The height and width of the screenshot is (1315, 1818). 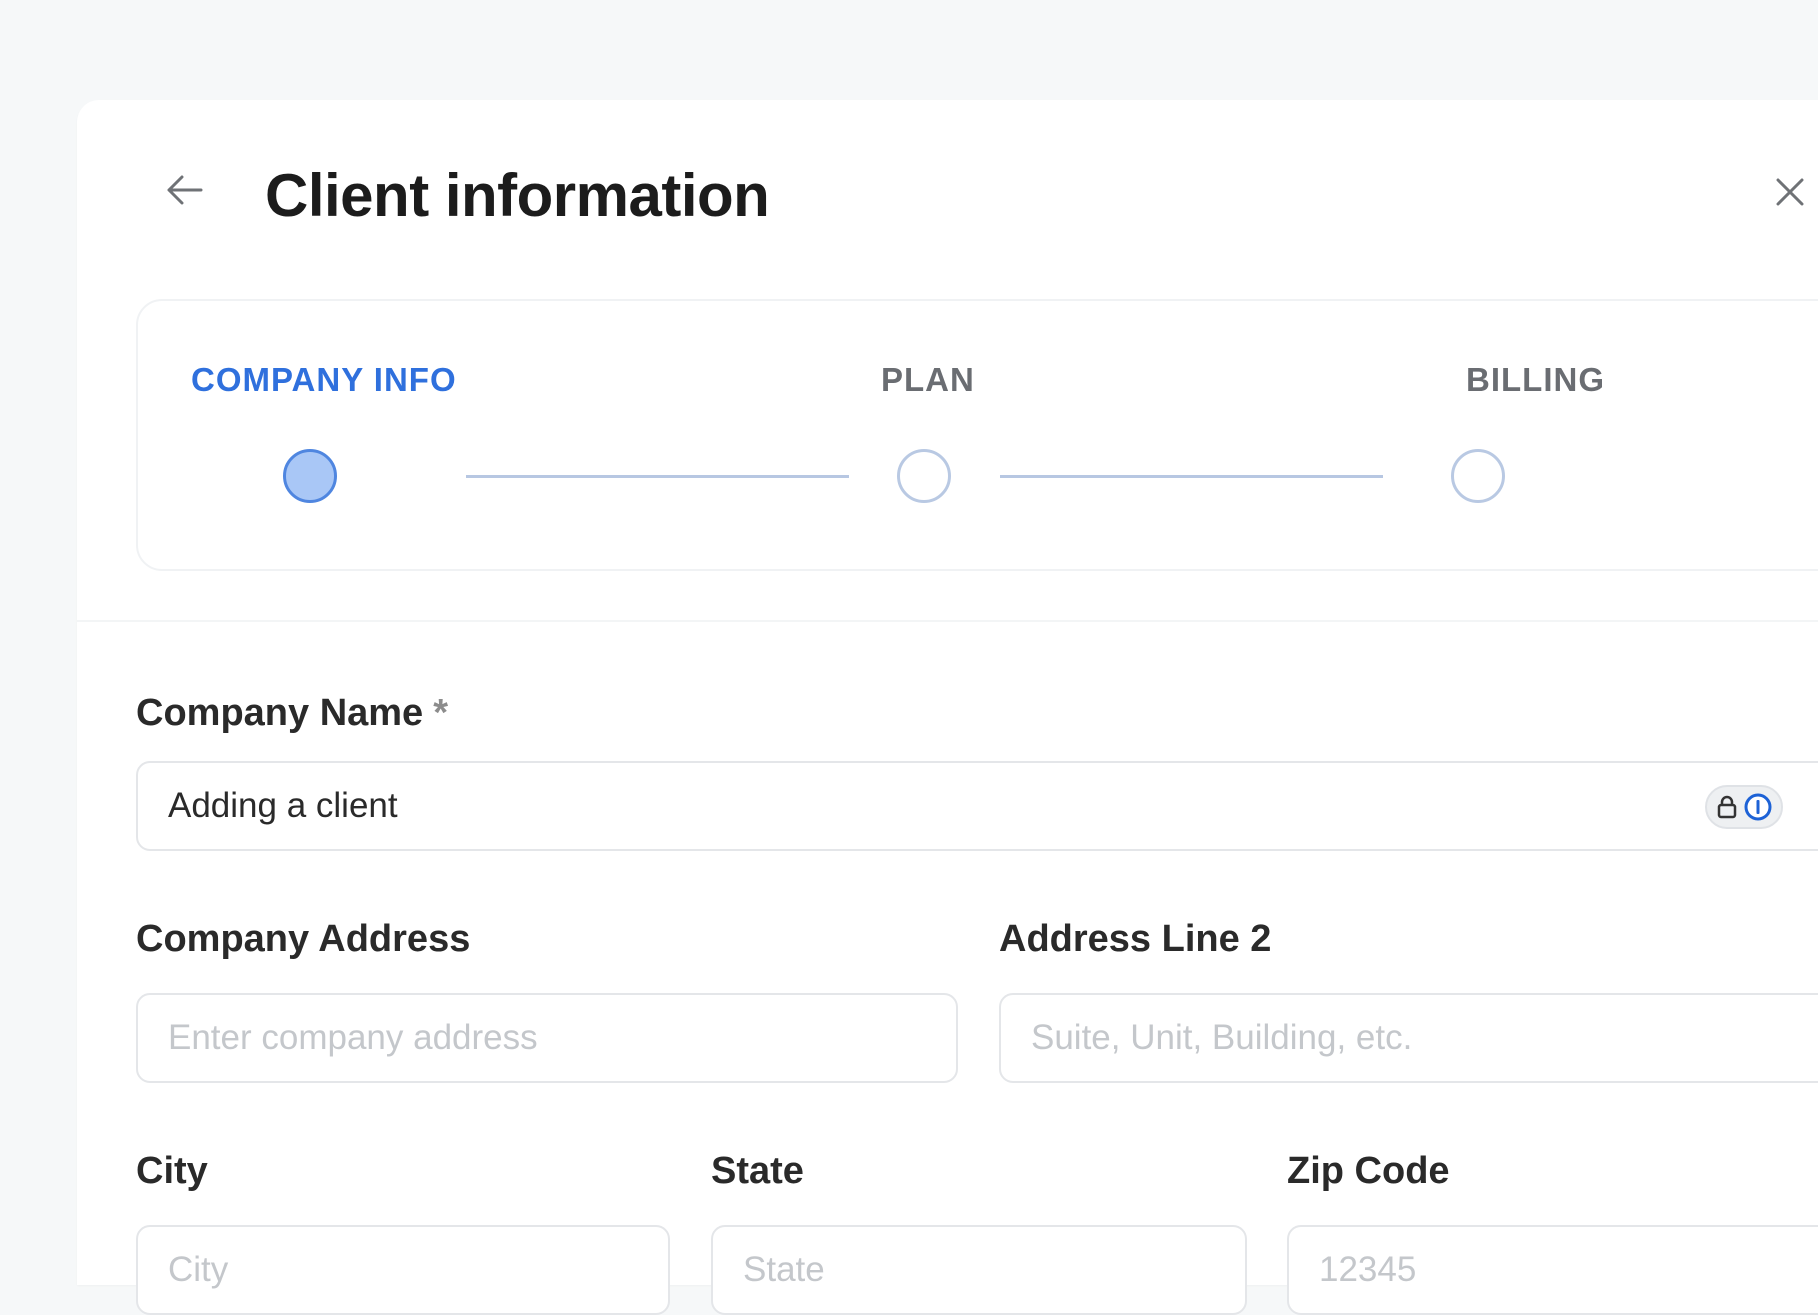 What do you see at coordinates (1135, 939) in the screenshot?
I see `address-line-2-label: Address Line 2` at bounding box center [1135, 939].